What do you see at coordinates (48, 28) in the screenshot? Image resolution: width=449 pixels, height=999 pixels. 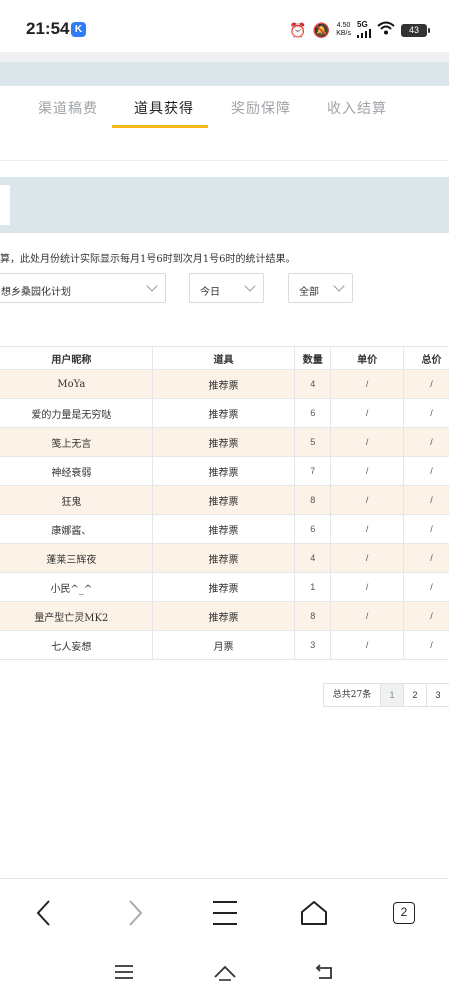 I see `clock: 21:54` at bounding box center [48, 28].